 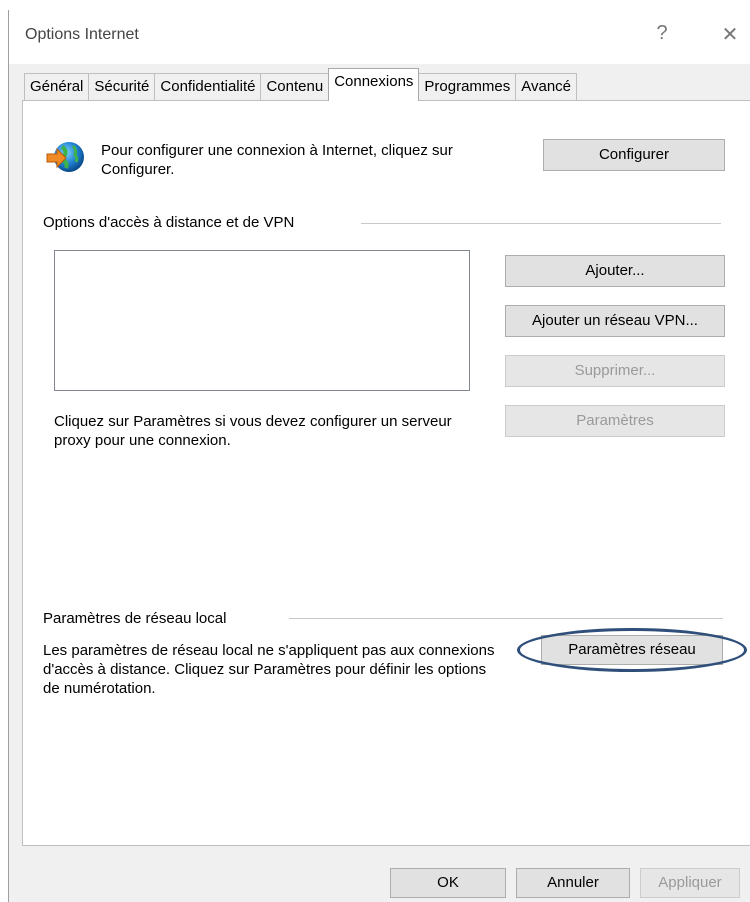 I want to click on dialup-group-divider, so click(x=541, y=223).